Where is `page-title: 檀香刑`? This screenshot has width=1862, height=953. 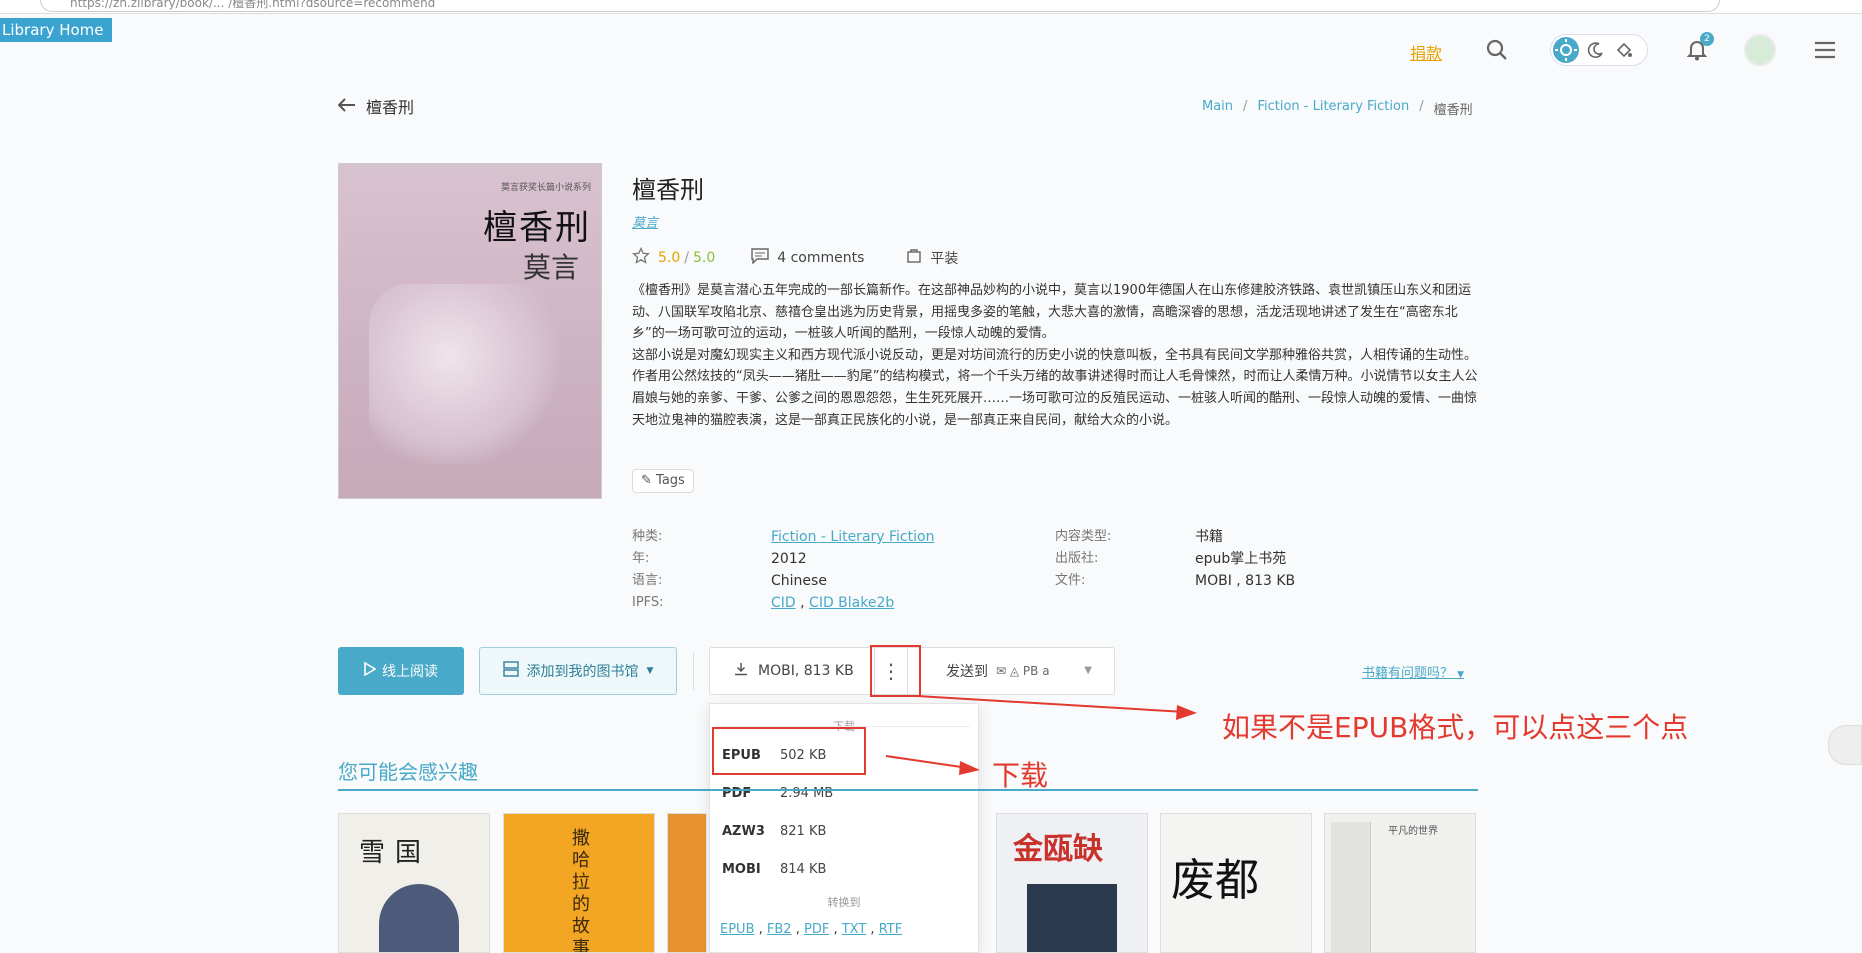
page-title: 檀香刑 is located at coordinates (390, 107).